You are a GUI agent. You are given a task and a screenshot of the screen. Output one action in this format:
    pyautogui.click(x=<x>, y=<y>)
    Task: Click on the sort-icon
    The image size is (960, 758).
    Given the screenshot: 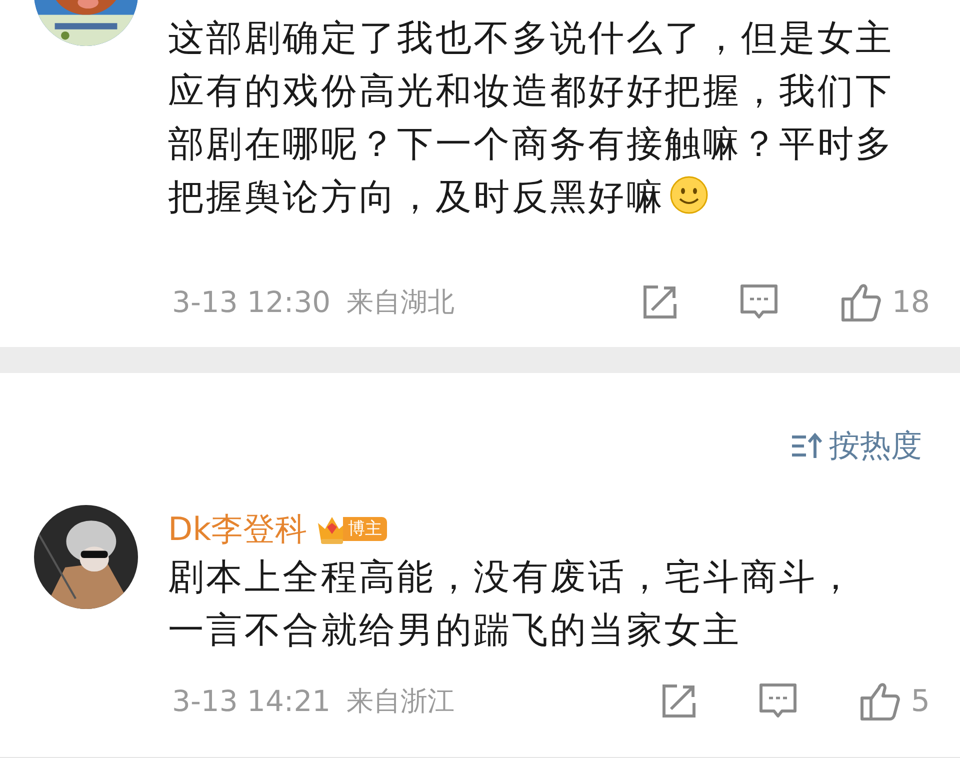 What is the action you would take?
    pyautogui.click(x=807, y=446)
    